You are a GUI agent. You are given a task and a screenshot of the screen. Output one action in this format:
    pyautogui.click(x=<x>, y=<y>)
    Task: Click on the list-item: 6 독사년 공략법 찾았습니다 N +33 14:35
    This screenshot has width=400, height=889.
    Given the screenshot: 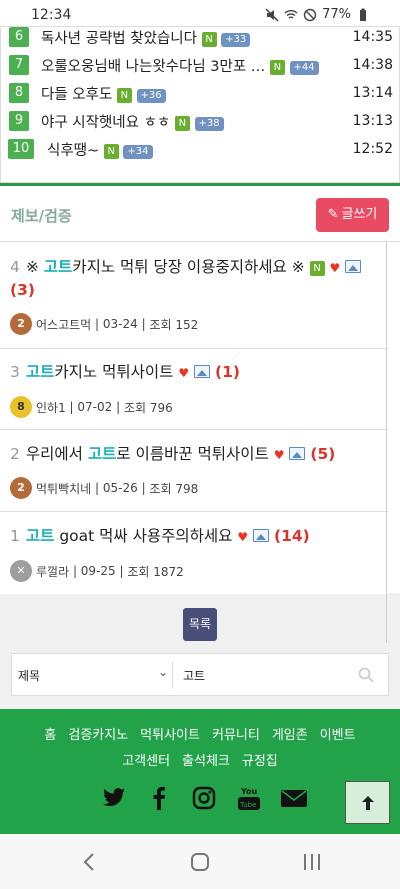 What is the action you would take?
    pyautogui.click(x=200, y=37)
    